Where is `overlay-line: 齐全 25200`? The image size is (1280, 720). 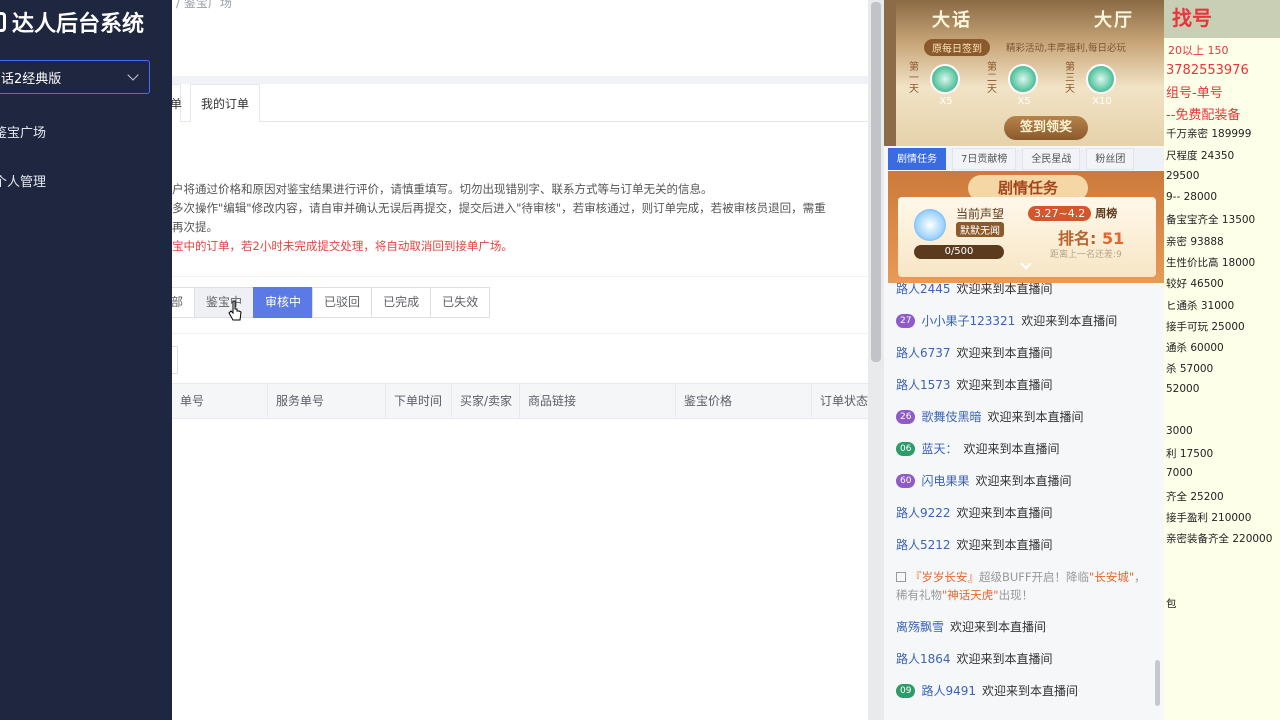
overlay-line: 齐全 25200 is located at coordinates (1195, 497).